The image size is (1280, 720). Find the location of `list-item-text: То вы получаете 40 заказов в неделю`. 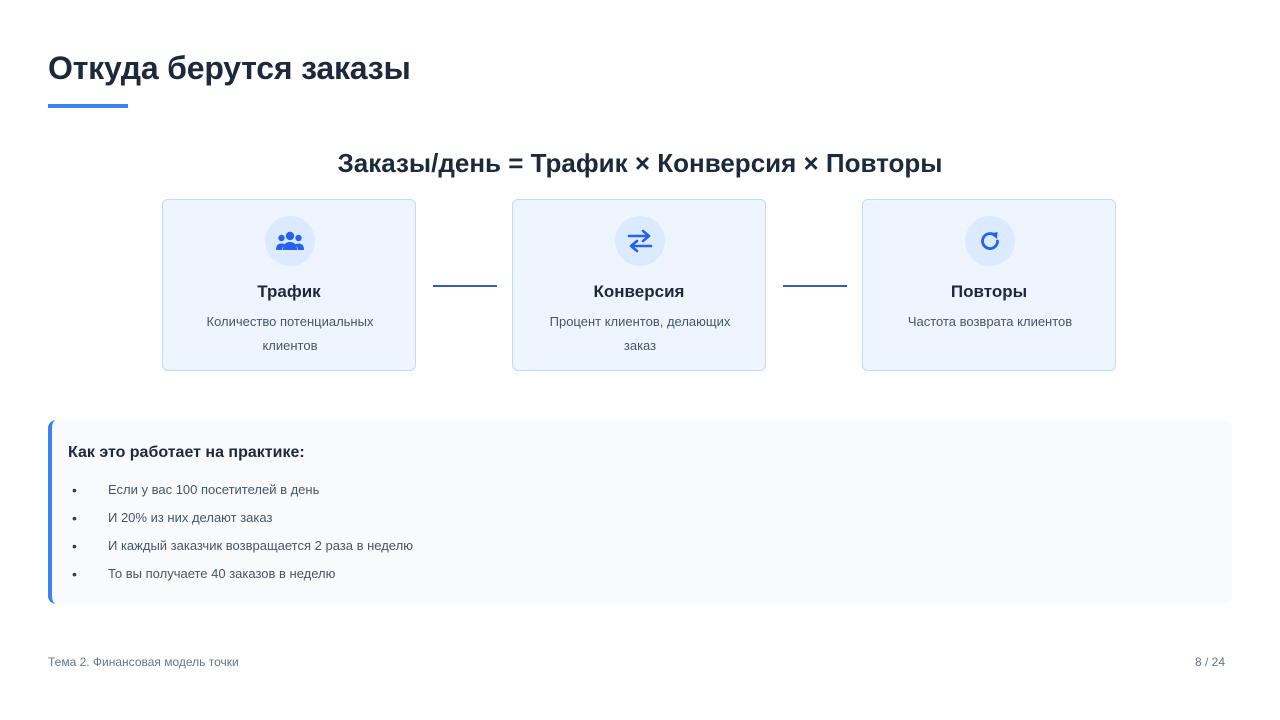

list-item-text: То вы получаете 40 заказов в неделю is located at coordinates (222, 573).